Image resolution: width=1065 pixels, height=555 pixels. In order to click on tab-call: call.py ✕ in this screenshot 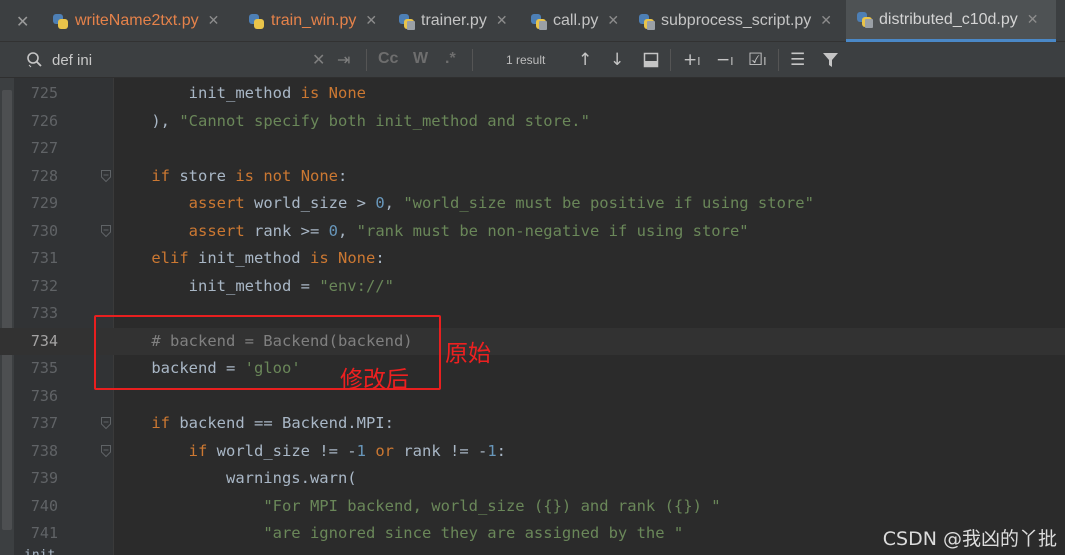, I will do `click(574, 21)`.